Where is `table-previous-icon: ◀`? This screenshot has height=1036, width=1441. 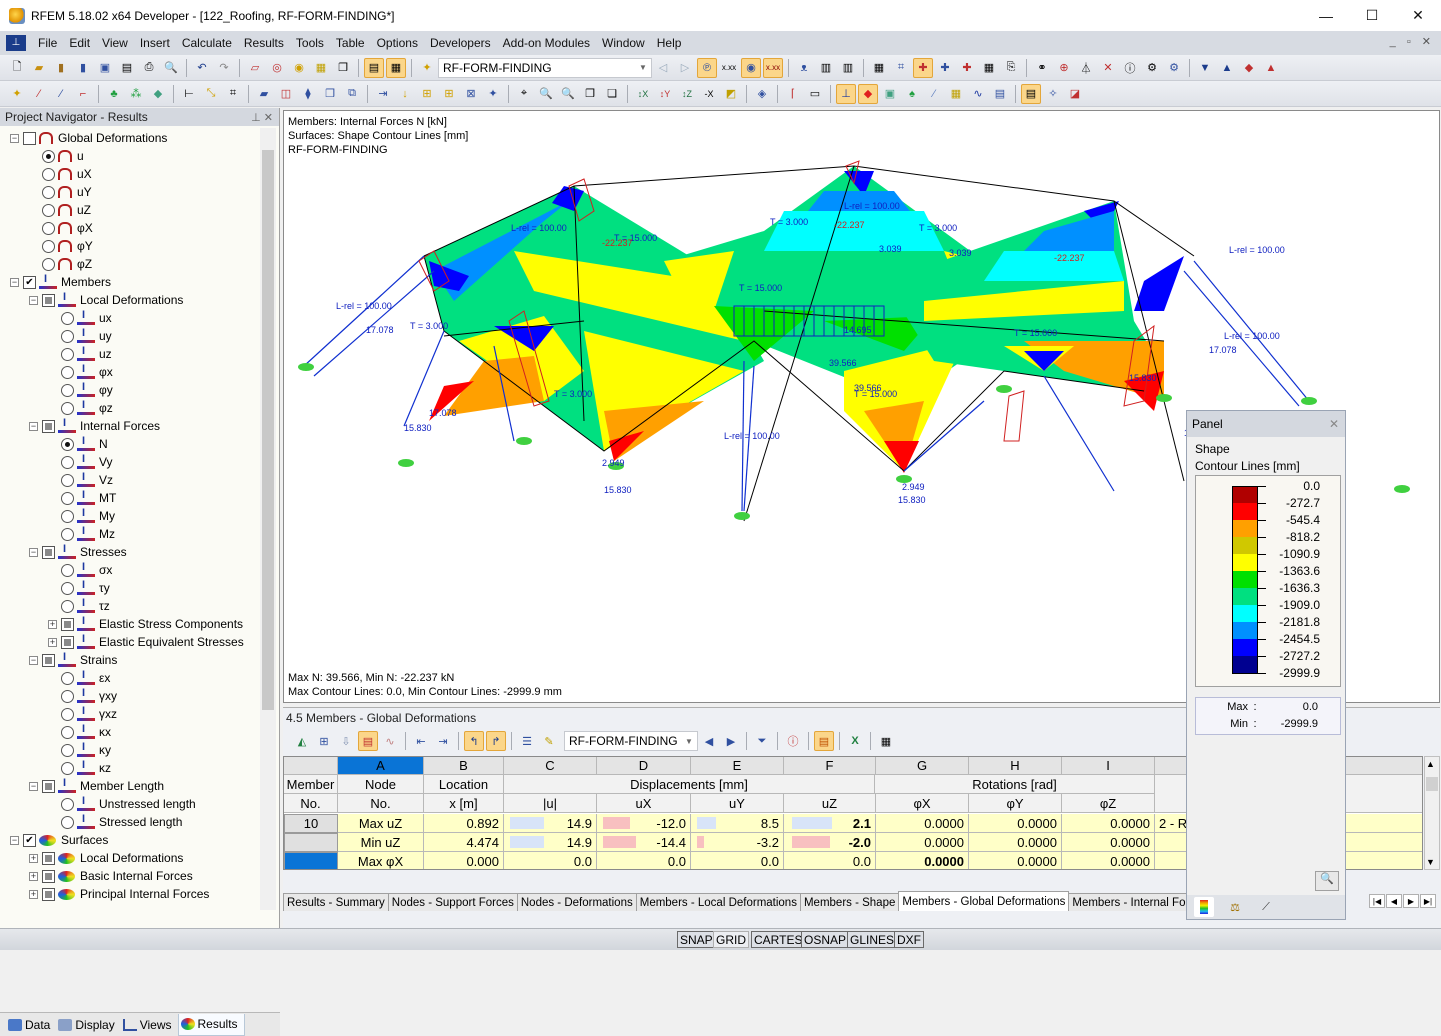 table-previous-icon: ◀ is located at coordinates (709, 741).